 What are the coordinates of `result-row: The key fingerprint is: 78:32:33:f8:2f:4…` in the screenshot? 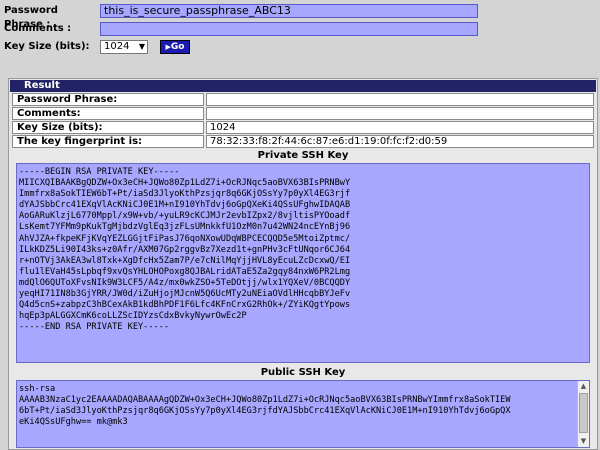 It's located at (303, 141).